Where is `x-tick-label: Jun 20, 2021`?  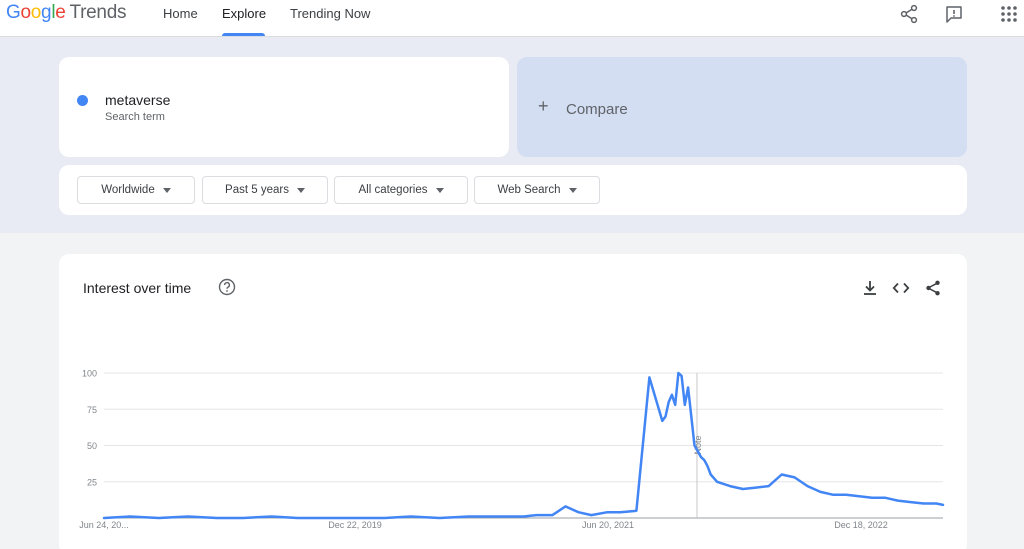
x-tick-label: Jun 20, 2021 is located at coordinates (608, 525).